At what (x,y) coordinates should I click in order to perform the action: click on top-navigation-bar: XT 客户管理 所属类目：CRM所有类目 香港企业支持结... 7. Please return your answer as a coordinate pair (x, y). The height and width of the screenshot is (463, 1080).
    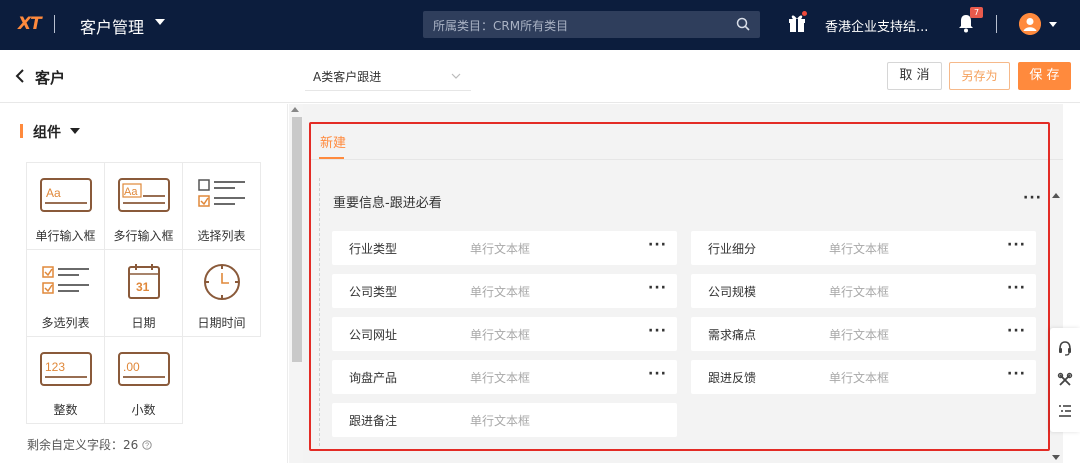
    Looking at the image, I should click on (540, 25).